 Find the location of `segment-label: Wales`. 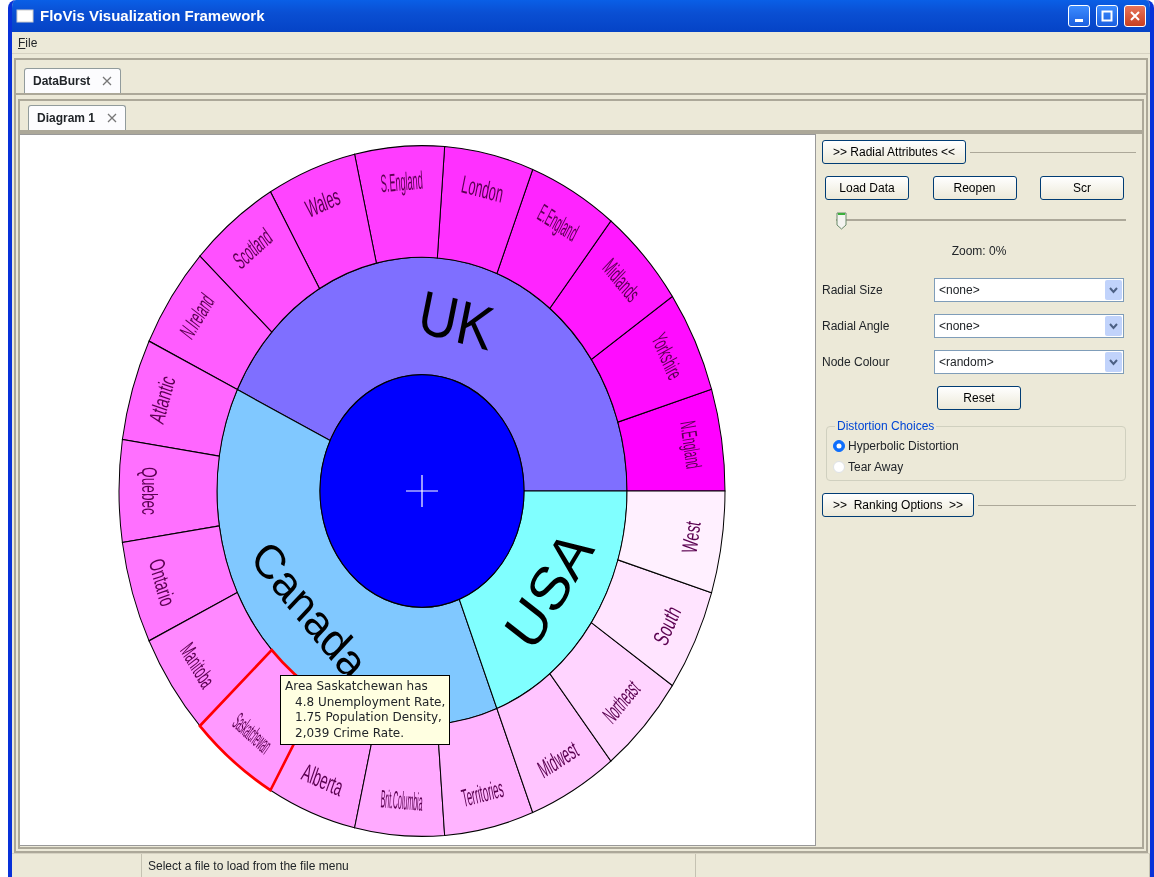

segment-label: Wales is located at coordinates (322, 202).